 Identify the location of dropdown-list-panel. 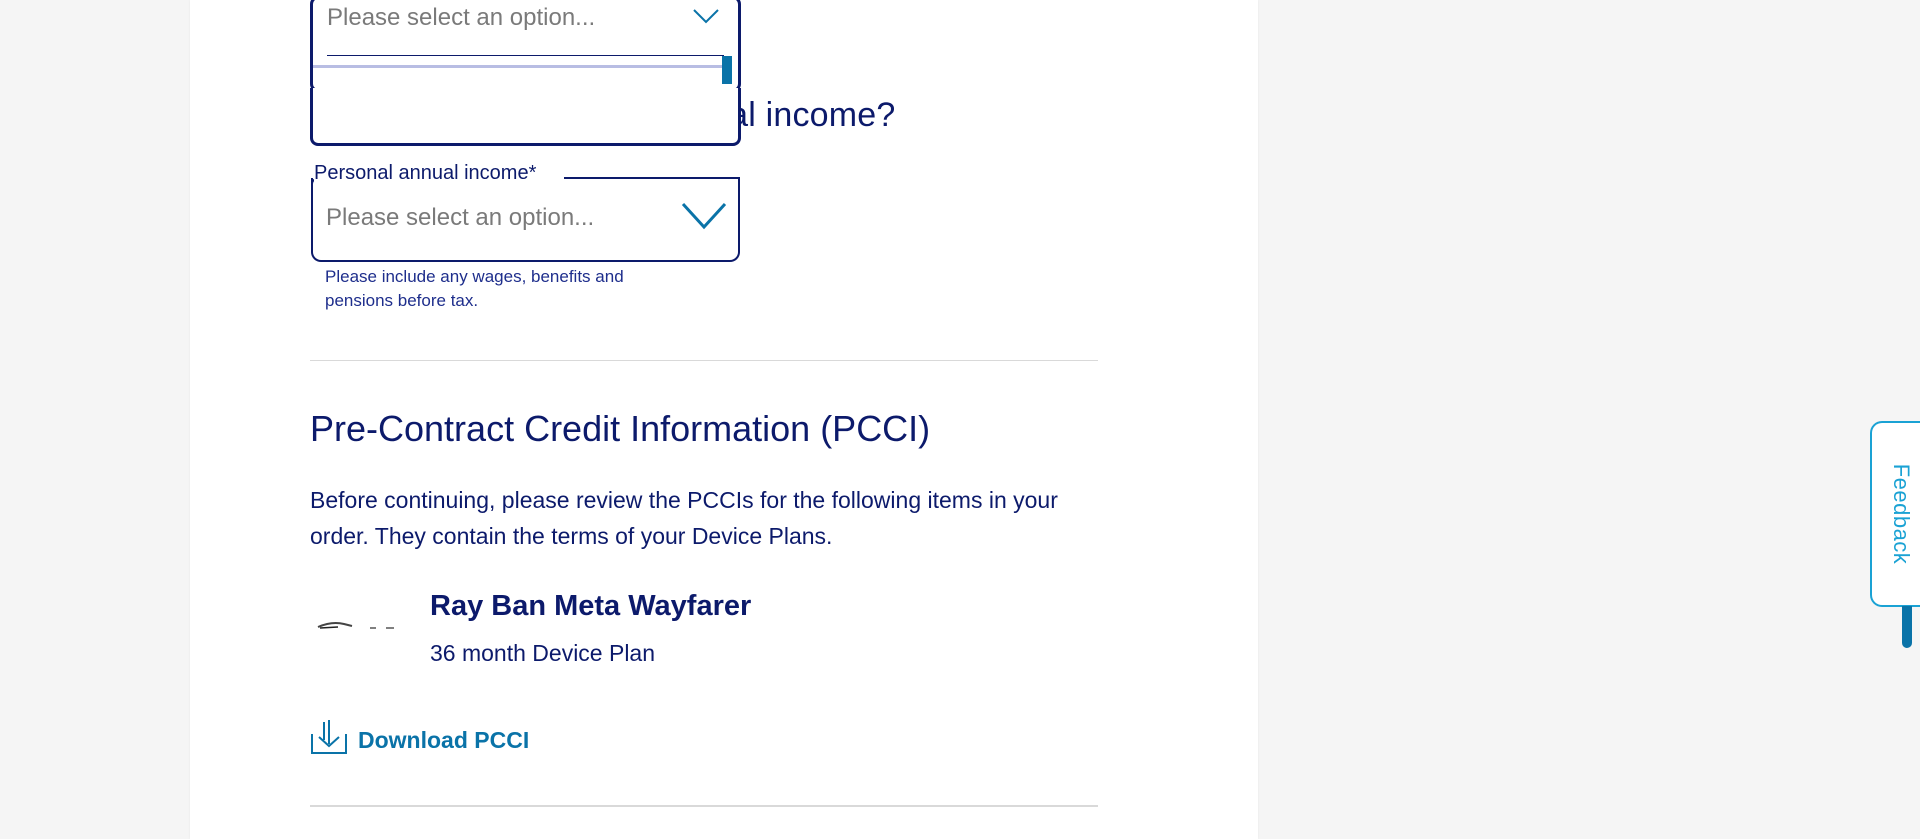
(525, 117).